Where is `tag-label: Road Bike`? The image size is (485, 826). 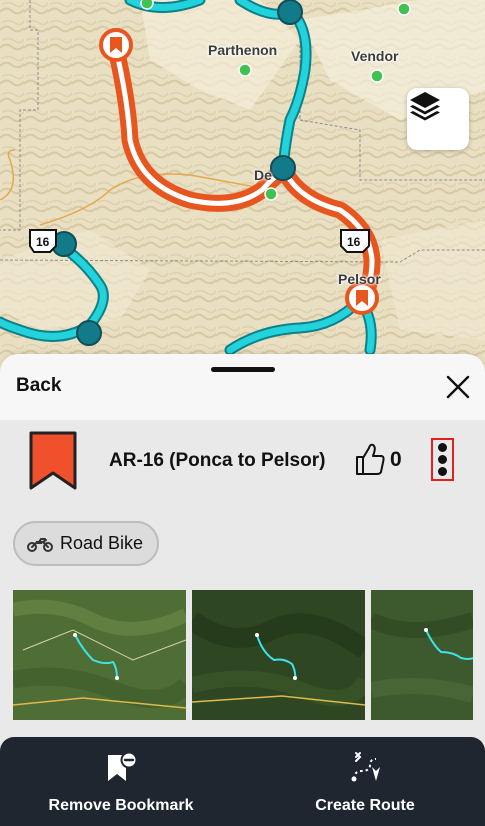 tag-label: Road Bike is located at coordinates (102, 543).